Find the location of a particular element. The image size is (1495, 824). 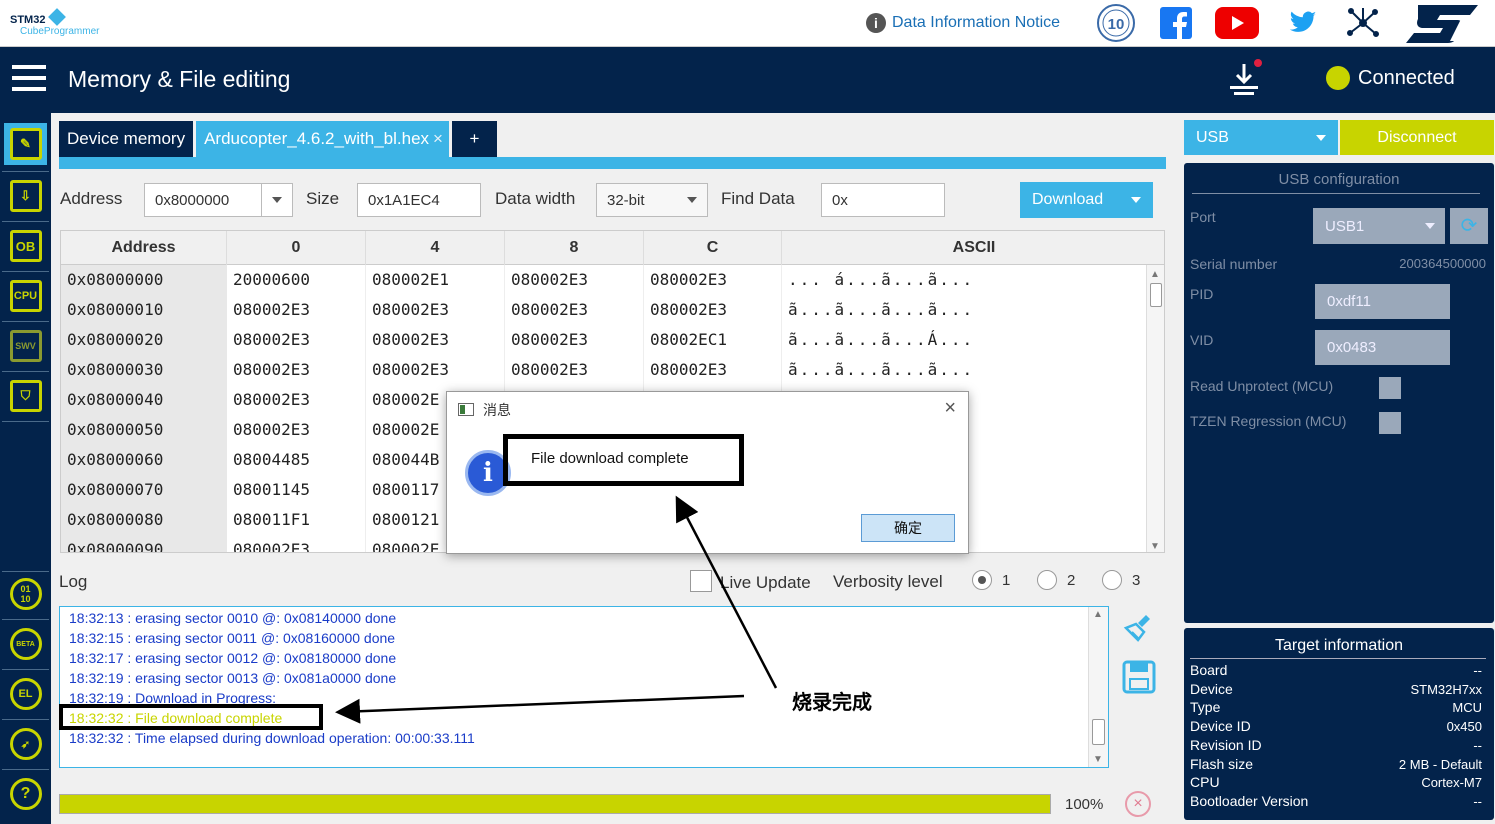

arrow-to-dialog is located at coordinates (726, 592).